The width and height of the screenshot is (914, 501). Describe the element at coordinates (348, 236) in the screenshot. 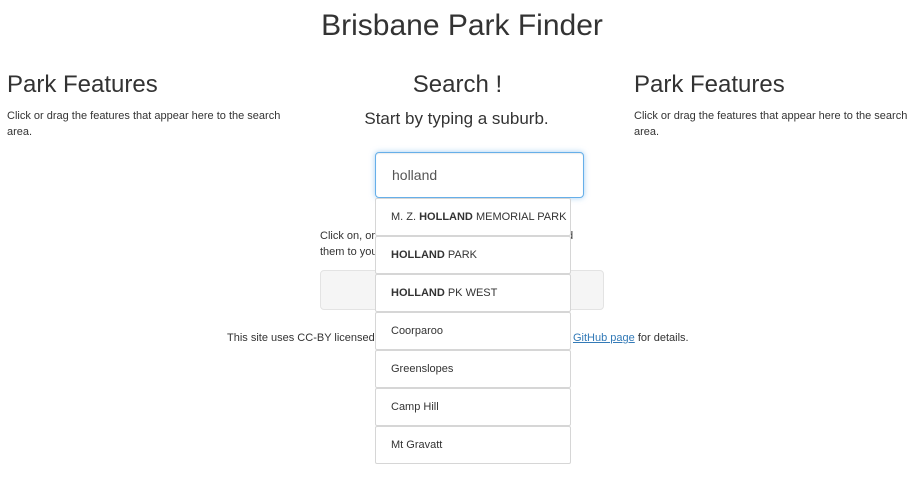

I see `instructions-line-1: Click on, or` at that location.